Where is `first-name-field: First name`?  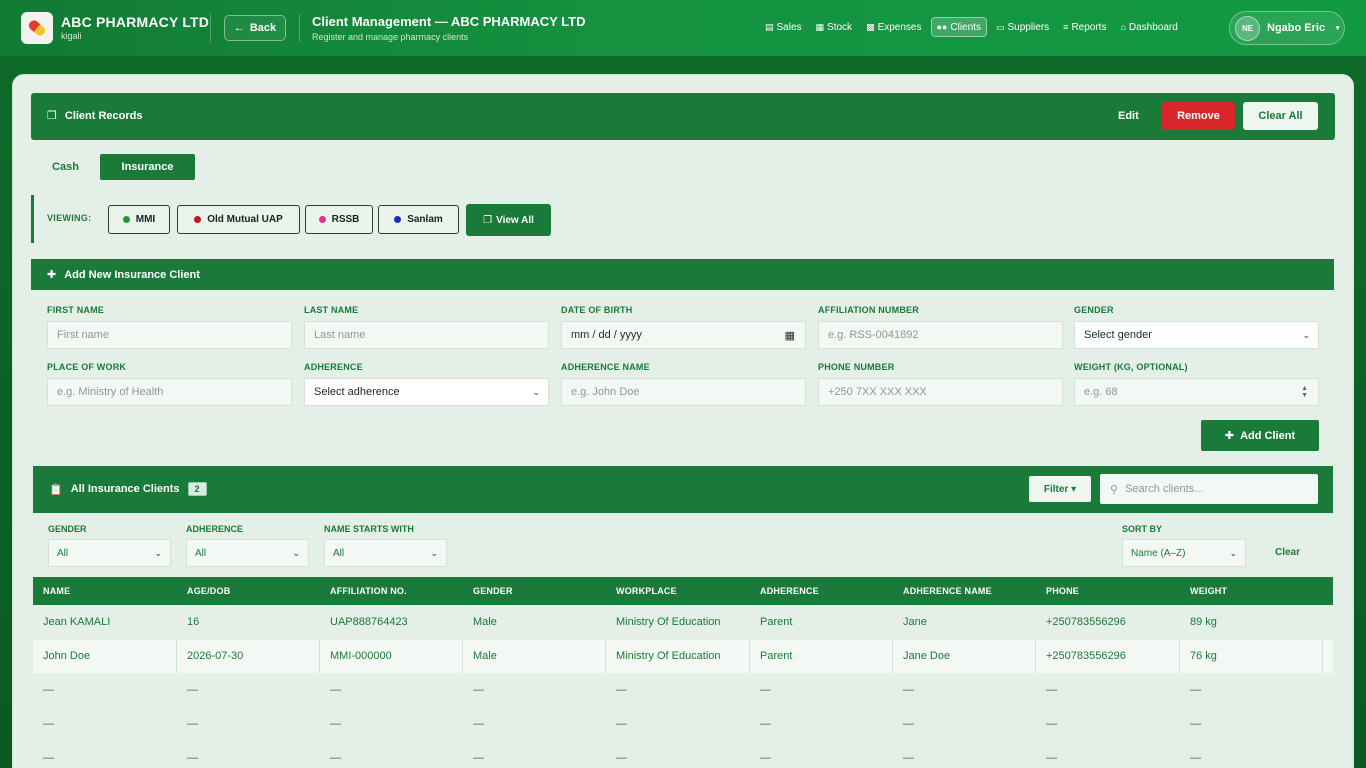 first-name-field: First name is located at coordinates (169, 335).